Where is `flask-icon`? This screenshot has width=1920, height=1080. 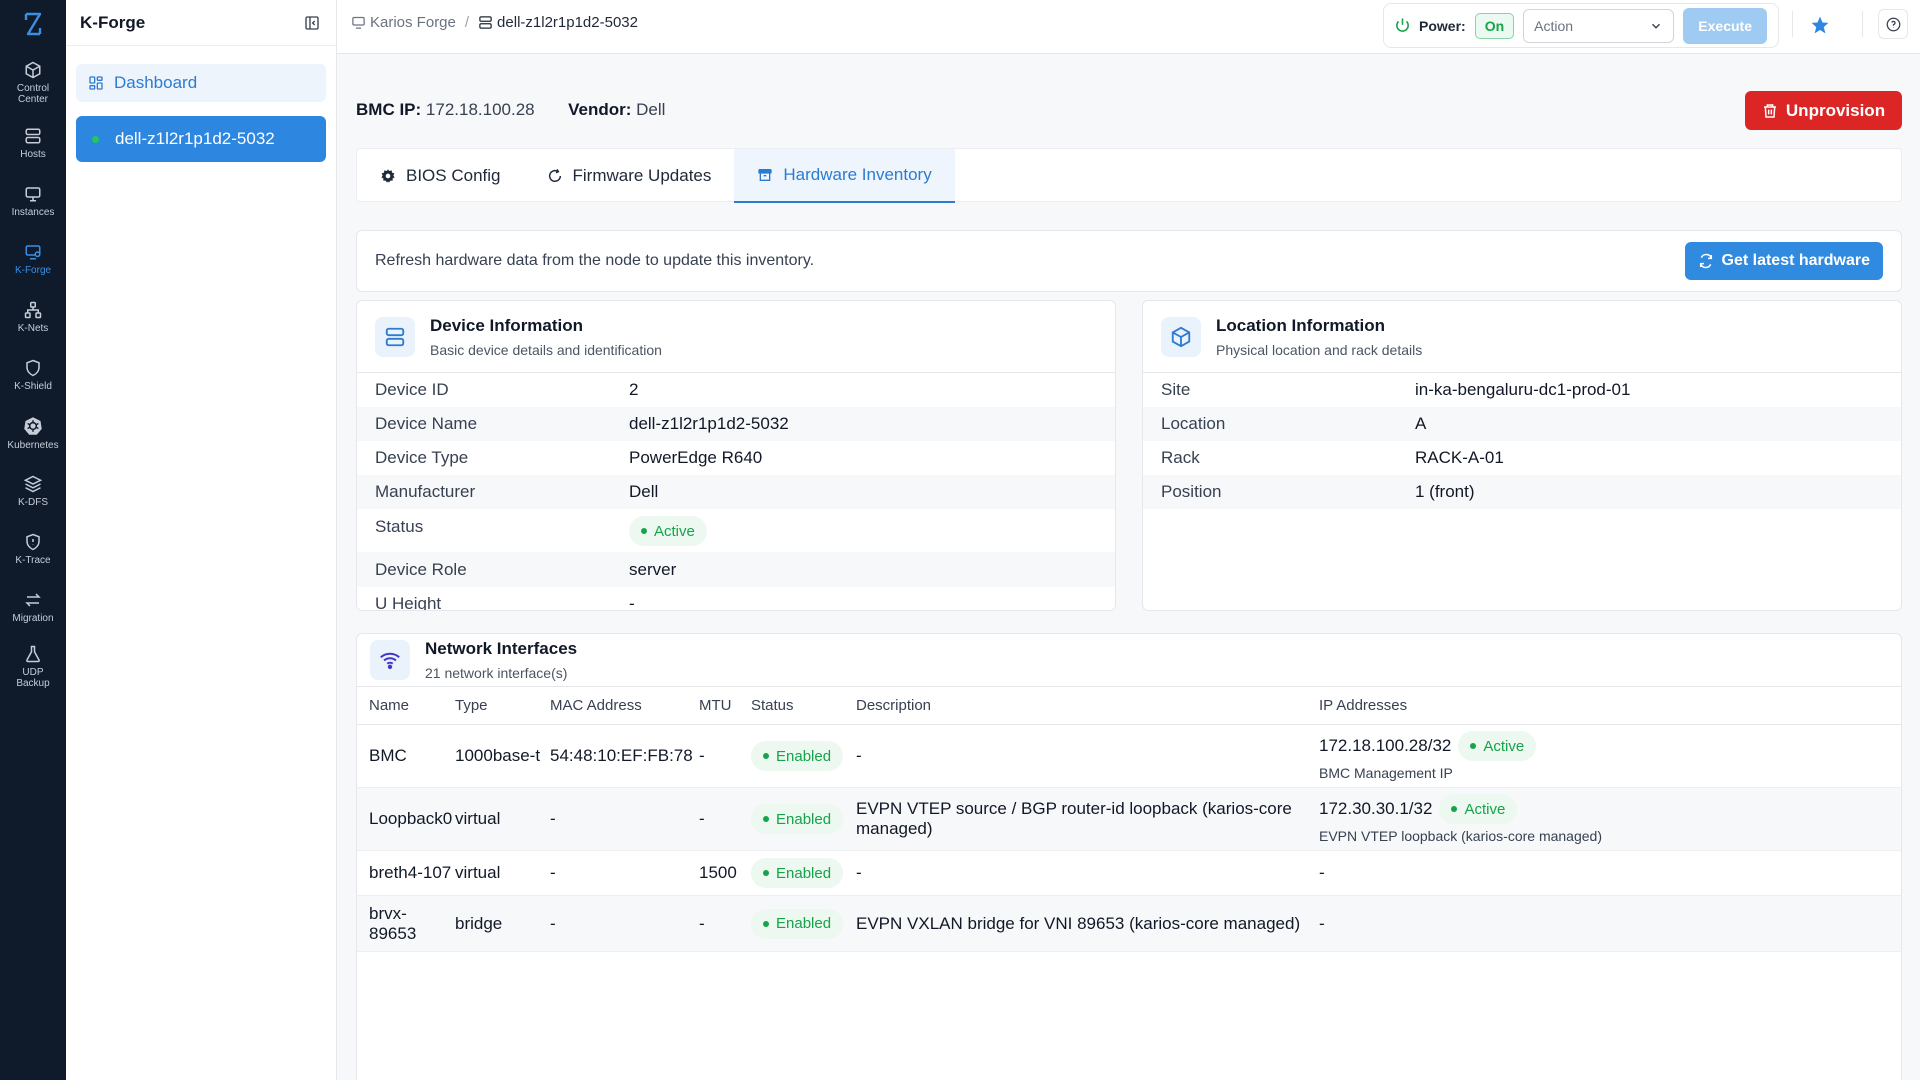
flask-icon is located at coordinates (33, 654).